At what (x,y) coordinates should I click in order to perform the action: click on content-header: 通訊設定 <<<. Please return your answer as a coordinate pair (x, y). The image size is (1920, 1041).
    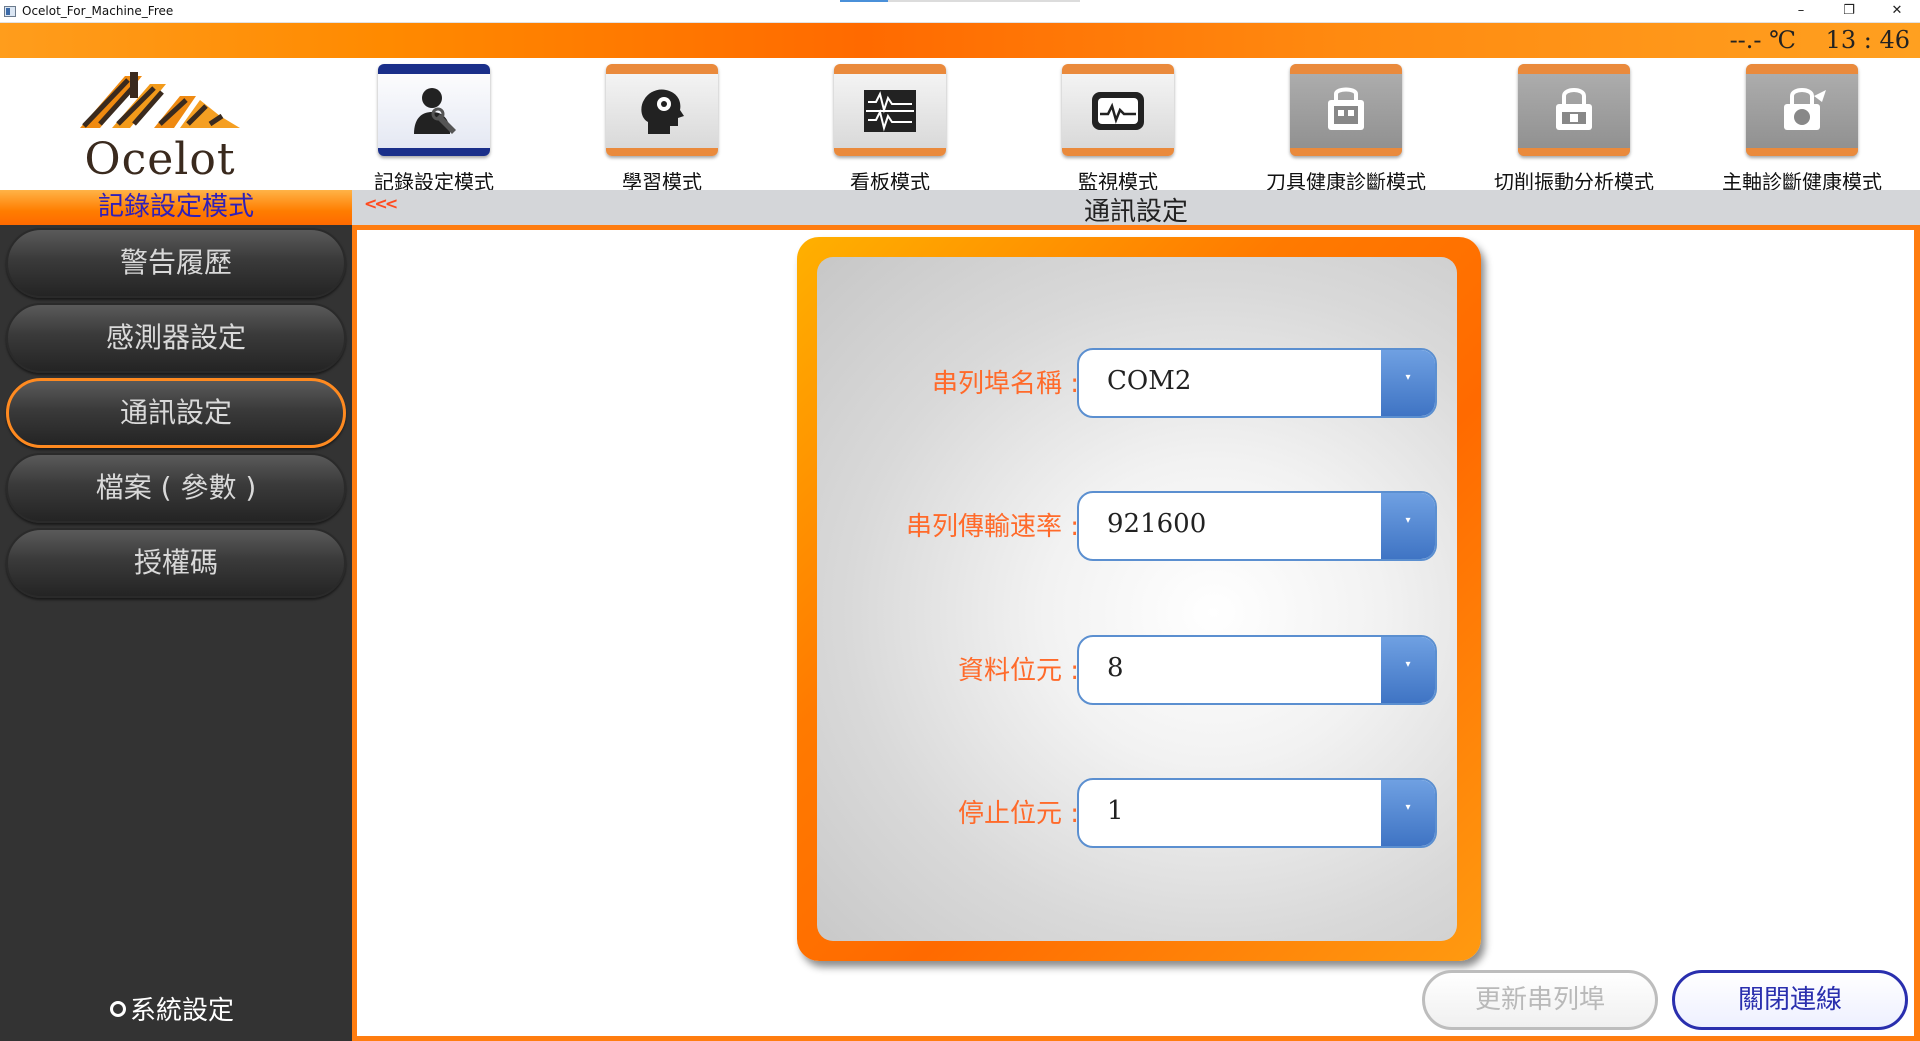
    Looking at the image, I should click on (1136, 208).